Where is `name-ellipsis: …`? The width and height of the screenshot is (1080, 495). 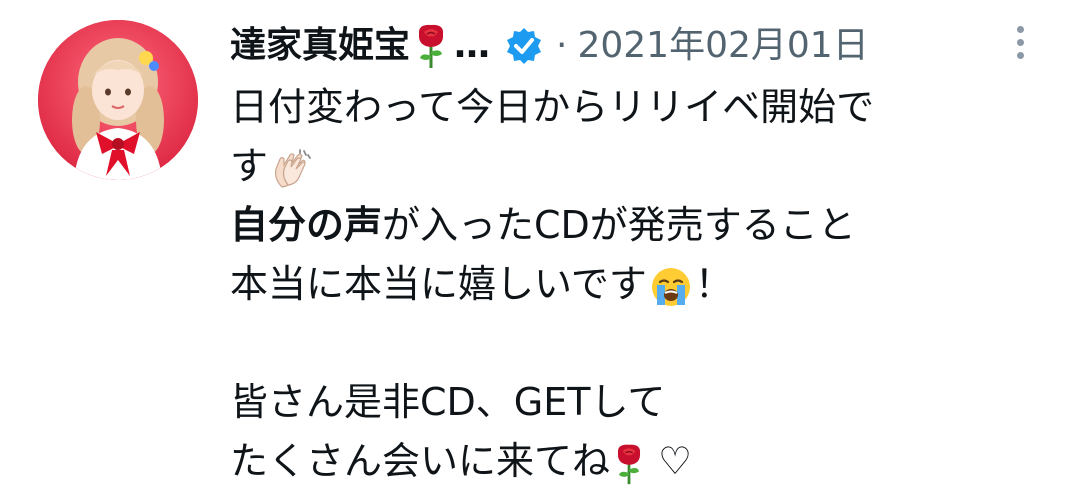
name-ellipsis: … is located at coordinates (472, 45).